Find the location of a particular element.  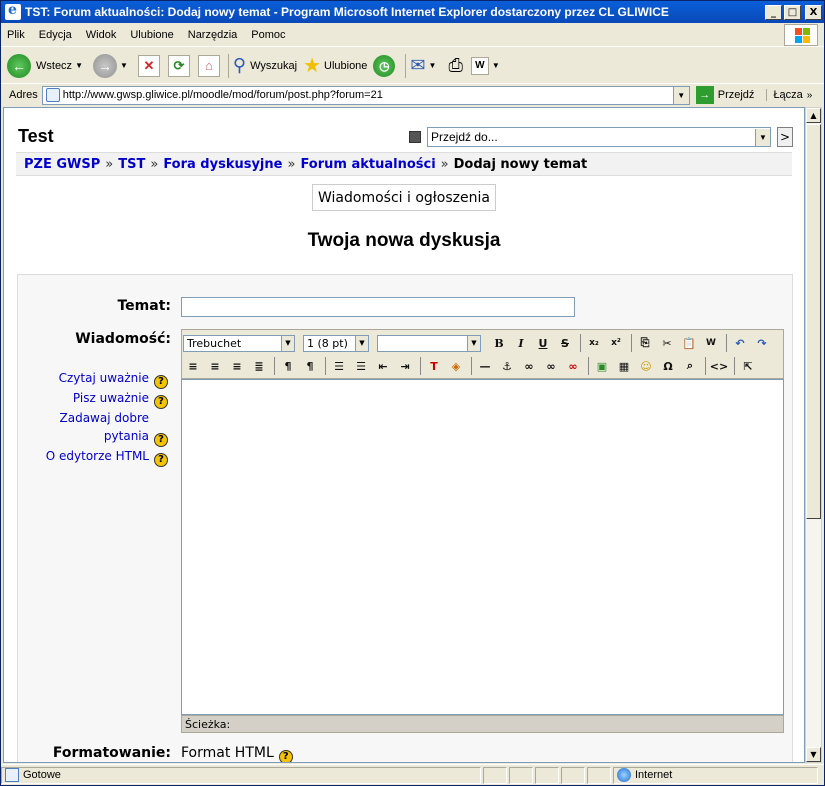

help-link-read: Czytaj uważnie is located at coordinates (104, 378).